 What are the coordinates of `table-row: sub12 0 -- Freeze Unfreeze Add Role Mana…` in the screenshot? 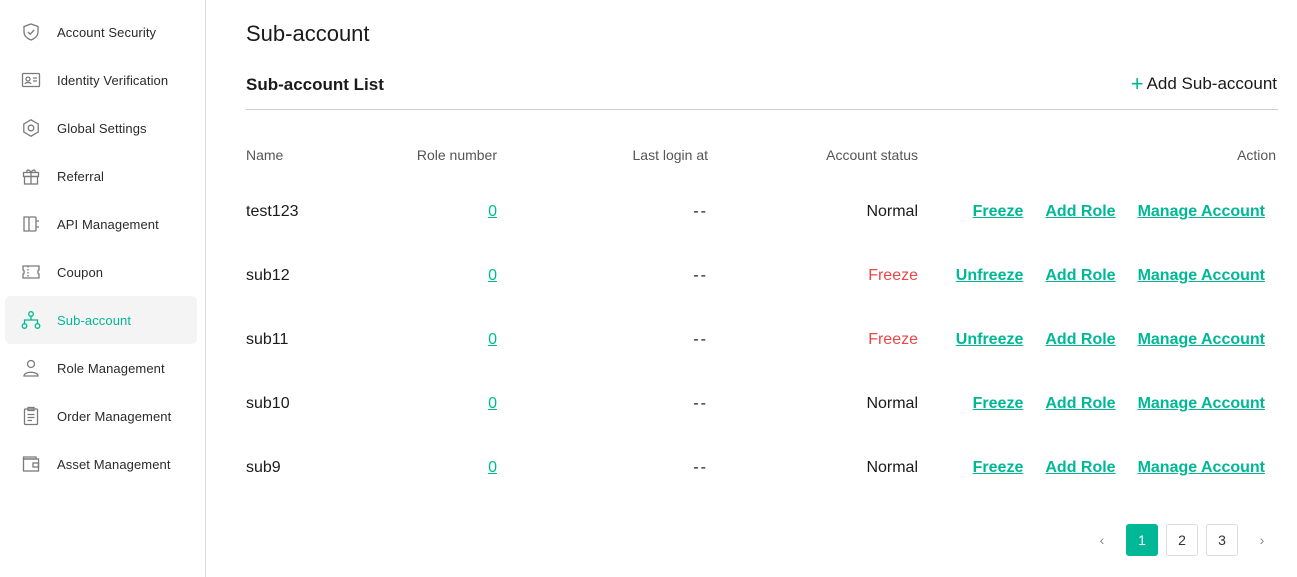 It's located at (761, 276).